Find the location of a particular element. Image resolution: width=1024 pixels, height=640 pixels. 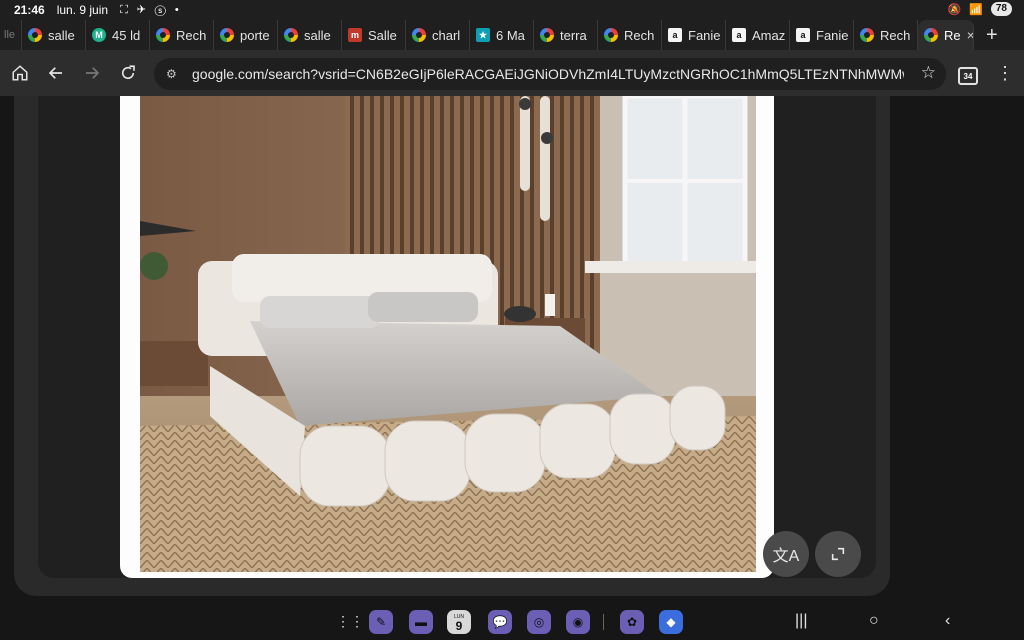

camera-app-icon: ◉ is located at coordinates (578, 622).